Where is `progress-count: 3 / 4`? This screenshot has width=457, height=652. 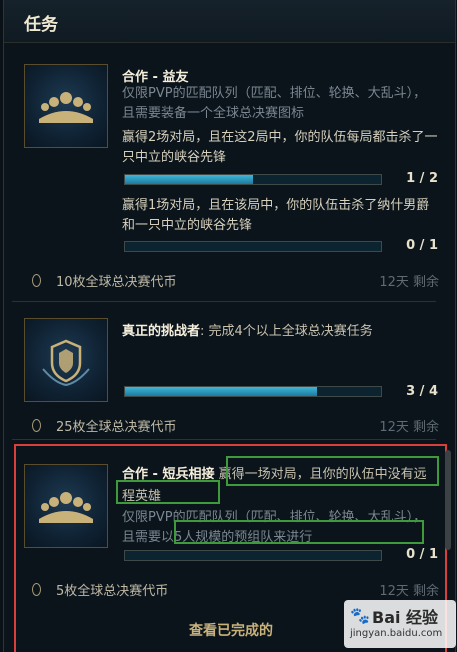 progress-count: 3 / 4 is located at coordinates (422, 391).